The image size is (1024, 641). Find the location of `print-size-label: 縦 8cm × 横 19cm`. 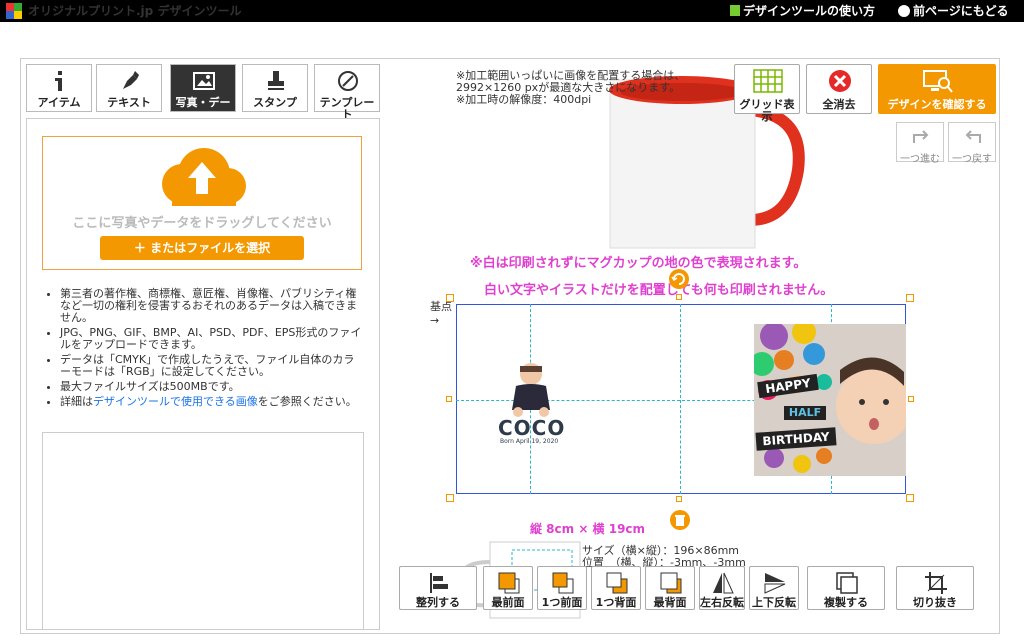

print-size-label: 縦 8cm × 横 19cm is located at coordinates (588, 529).